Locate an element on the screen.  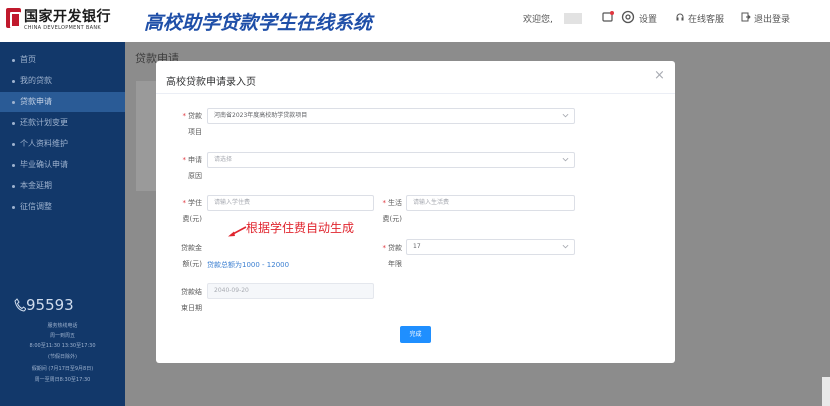
annotation-text: 根据学住费自动生成 is located at coordinates (300, 228).